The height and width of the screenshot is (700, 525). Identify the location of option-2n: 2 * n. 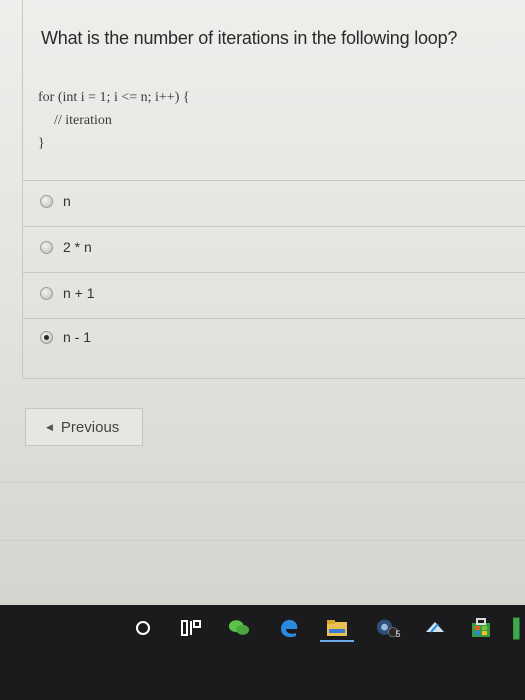
(66, 247).